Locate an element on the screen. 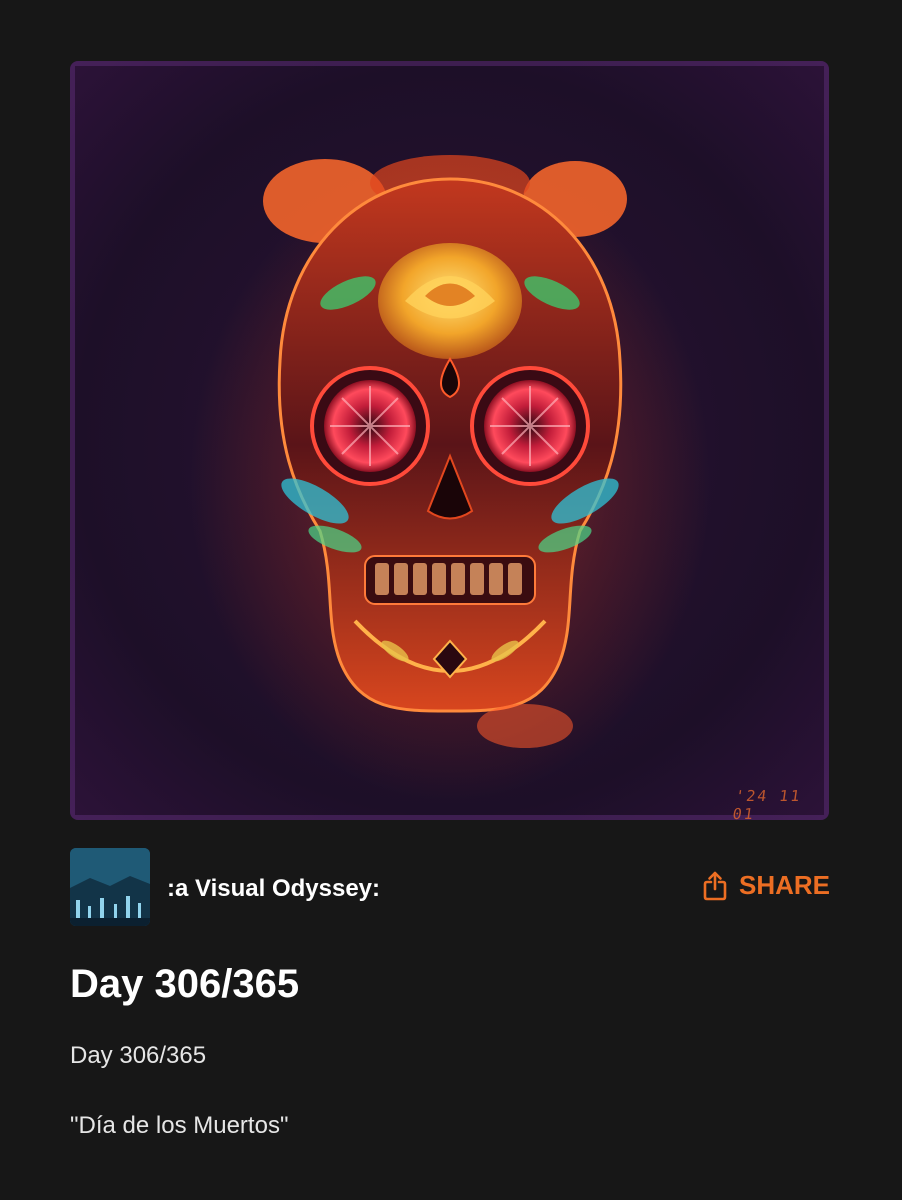  channel-avatar is located at coordinates (110, 887).